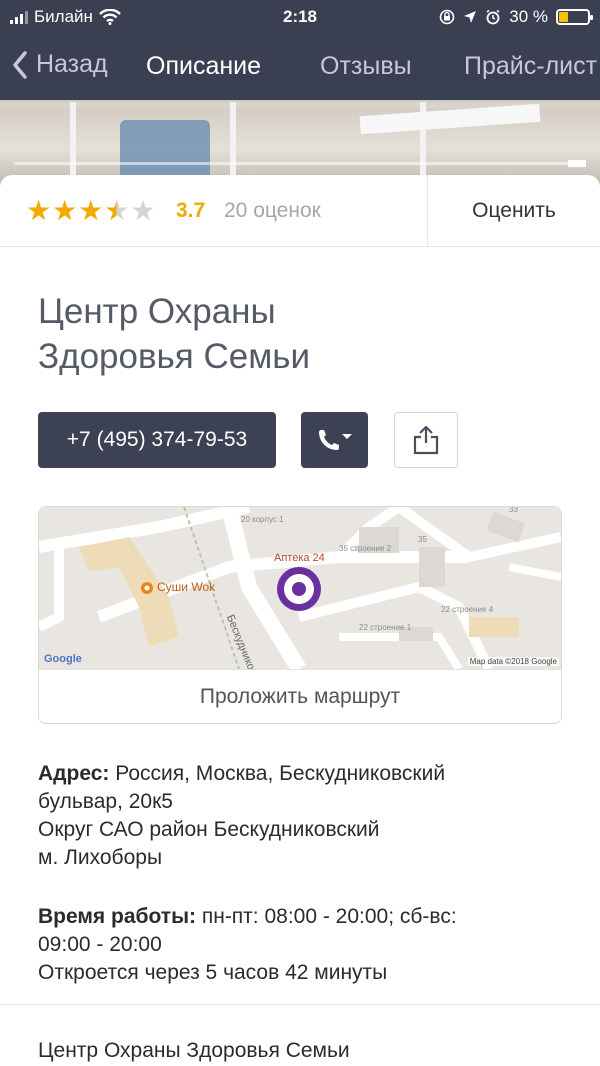 The width and height of the screenshot is (600, 1066). Describe the element at coordinates (300, 1004) in the screenshot. I see `divider` at that location.